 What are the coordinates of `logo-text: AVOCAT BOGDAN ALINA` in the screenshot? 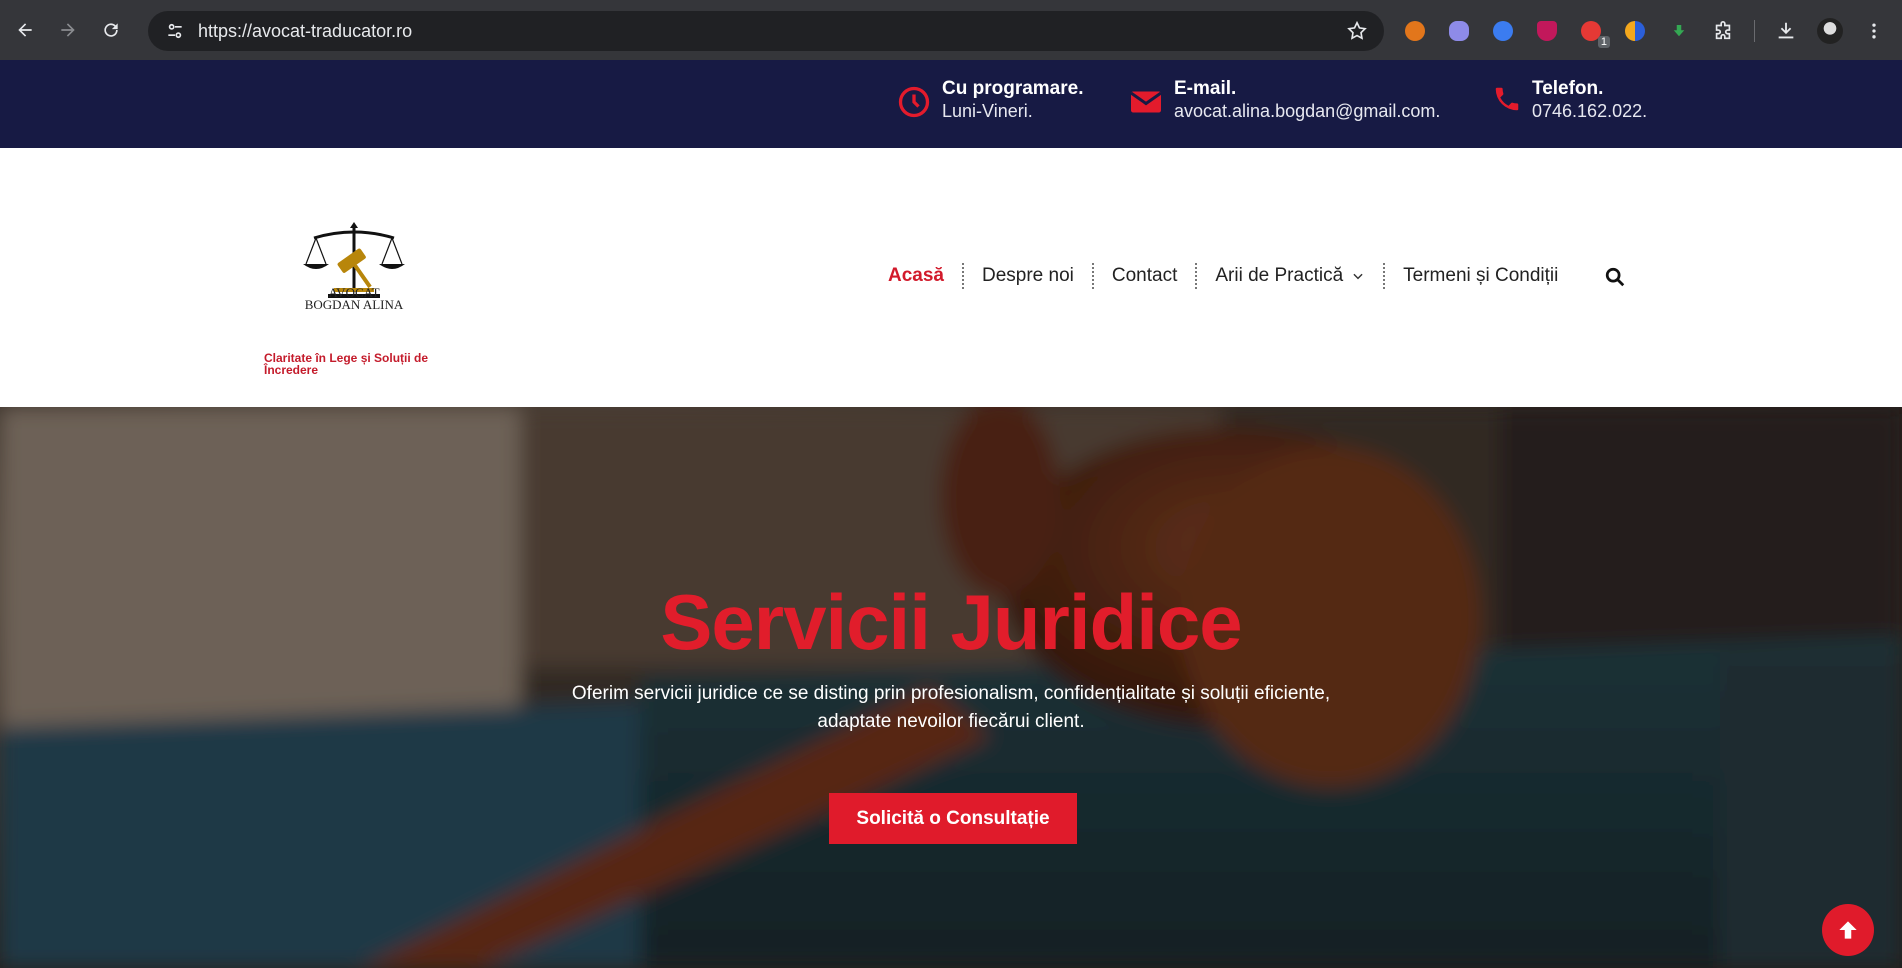 It's located at (354, 299).